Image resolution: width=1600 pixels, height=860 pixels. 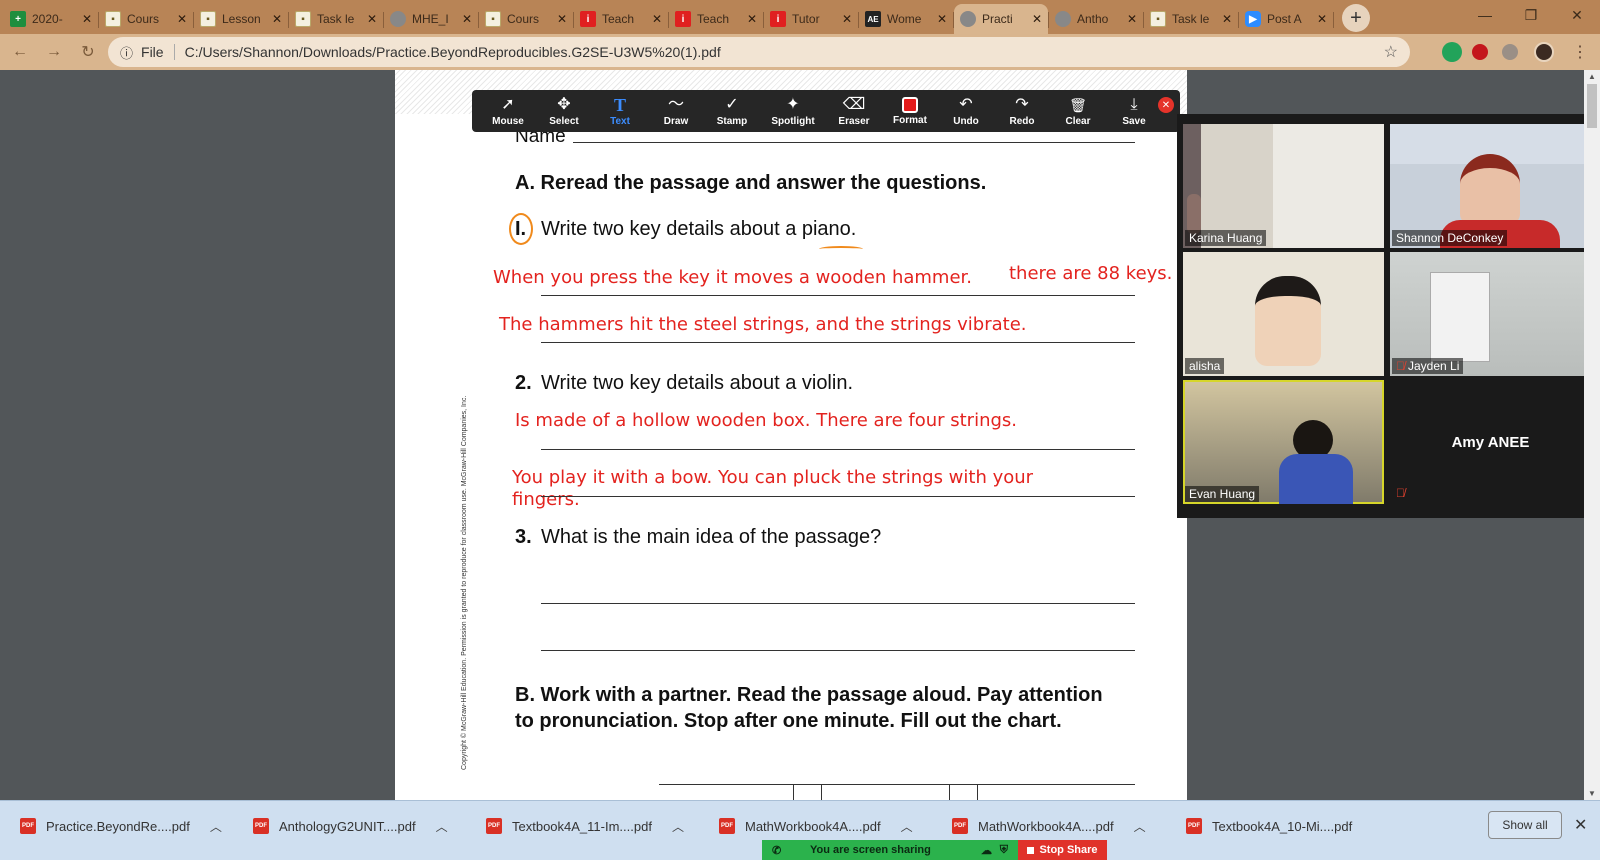 I want to click on participant-name: alisha, so click(x=1205, y=366).